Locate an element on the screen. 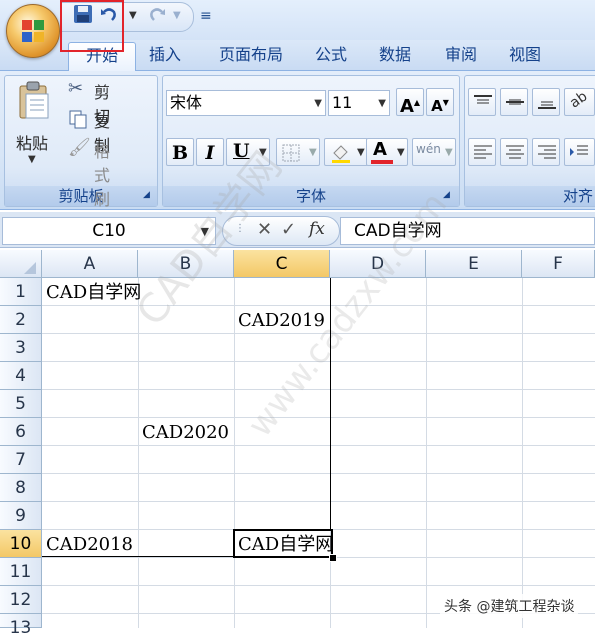 Image resolution: width=595 pixels, height=642 pixels. font-launcher-icon: ◢ is located at coordinates (446, 195).